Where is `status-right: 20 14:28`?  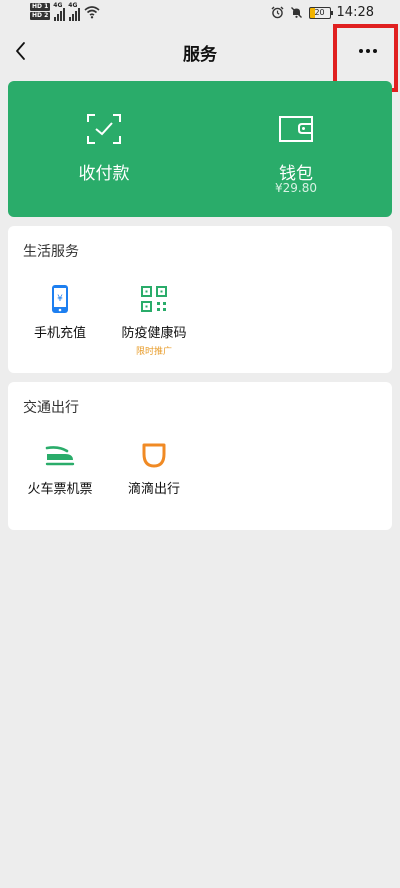
status-right: 20 14:28 is located at coordinates (322, 12).